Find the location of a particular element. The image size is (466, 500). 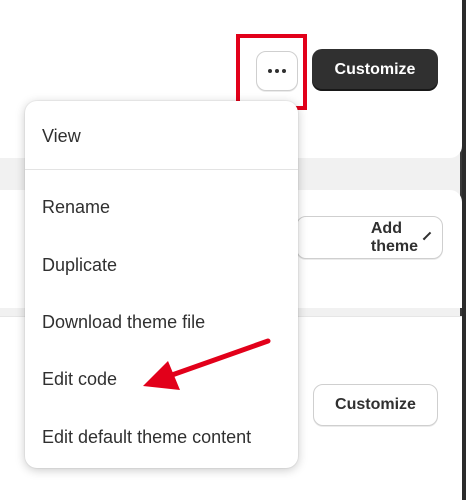

add-theme-button: Add theme is located at coordinates (369, 237).